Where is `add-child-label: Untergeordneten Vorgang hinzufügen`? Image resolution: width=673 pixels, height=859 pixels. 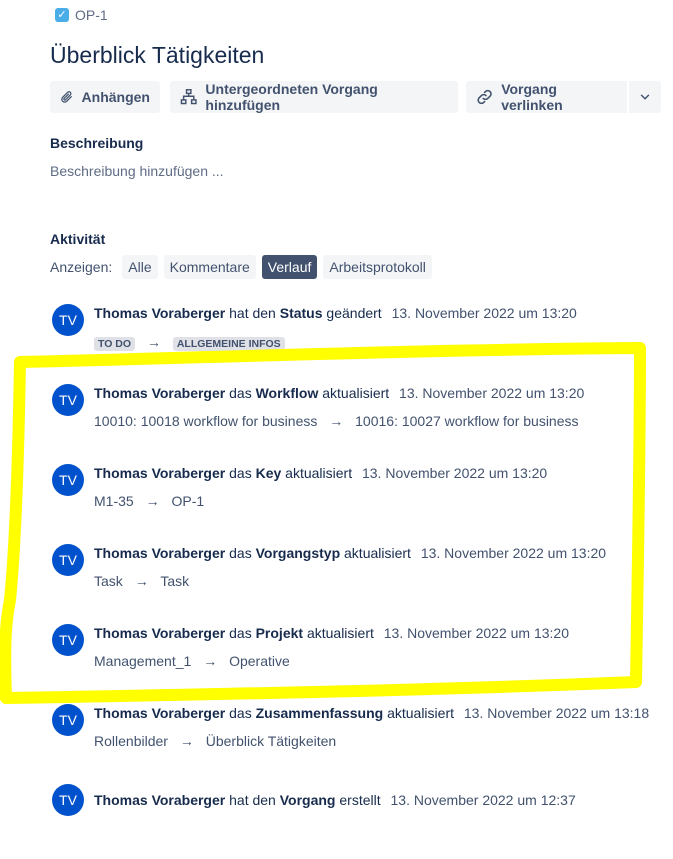 add-child-label: Untergeordneten Vorgang hinzufügen is located at coordinates (291, 97).